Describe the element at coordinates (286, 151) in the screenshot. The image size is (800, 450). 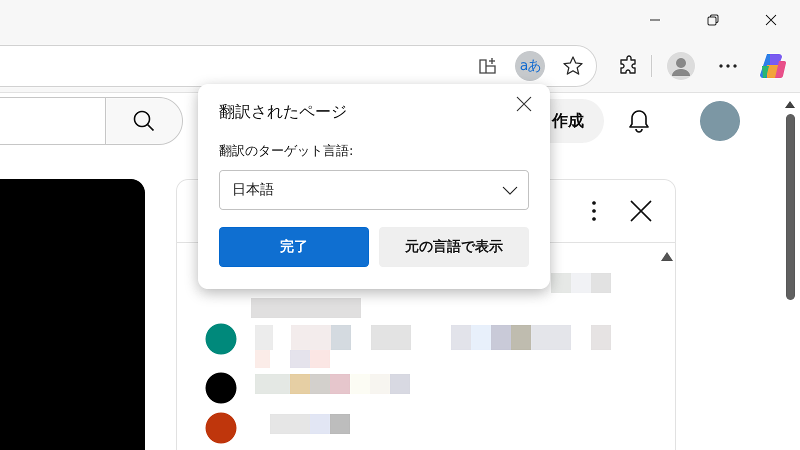
I see `field-label: 翻訳のターゲット言語:` at that location.